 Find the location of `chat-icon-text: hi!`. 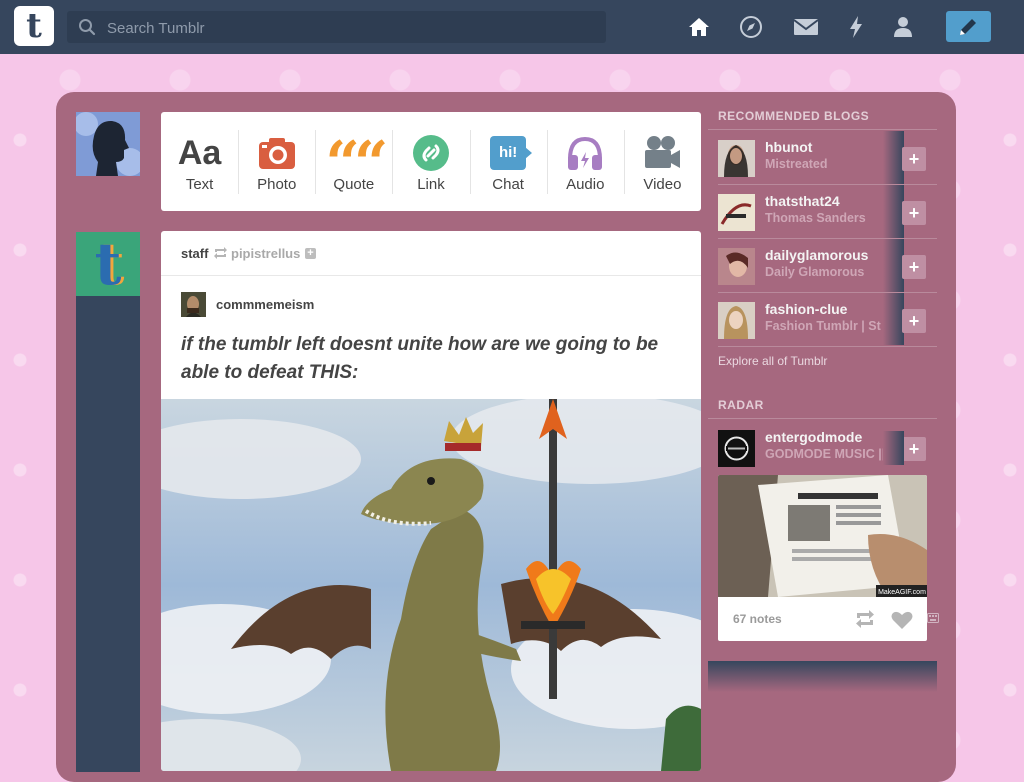

chat-icon-text: hi! is located at coordinates (508, 152).